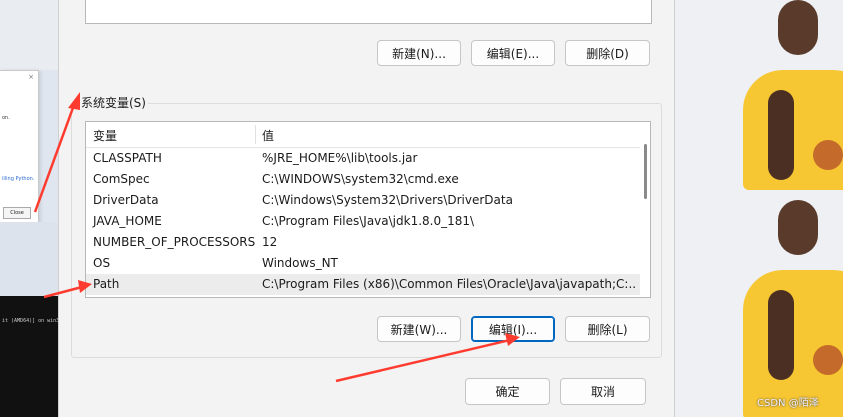 The width and height of the screenshot is (843, 417). What do you see at coordinates (270, 242) in the screenshot?
I see `variable-value: 12` at bounding box center [270, 242].